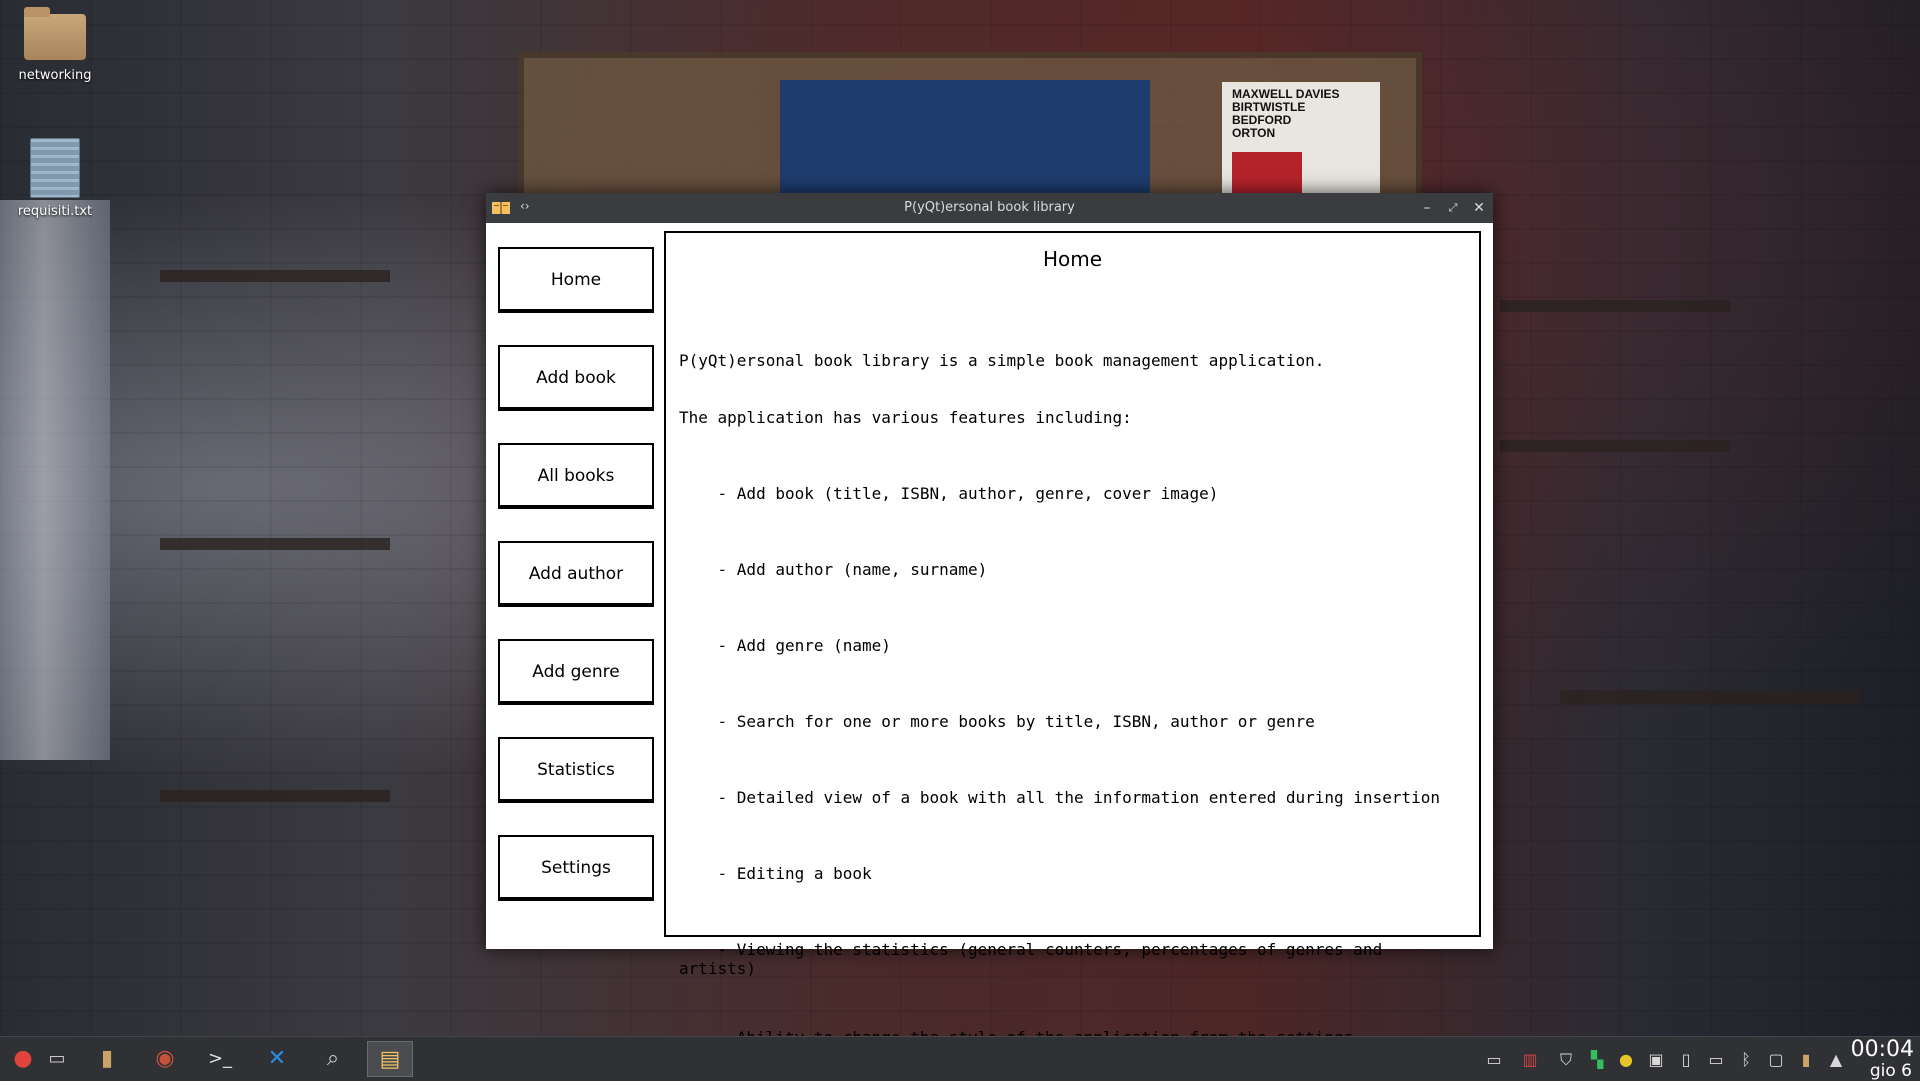 This screenshot has width=1920, height=1085. I want to click on battery-icon: ▭, so click(1716, 1060).